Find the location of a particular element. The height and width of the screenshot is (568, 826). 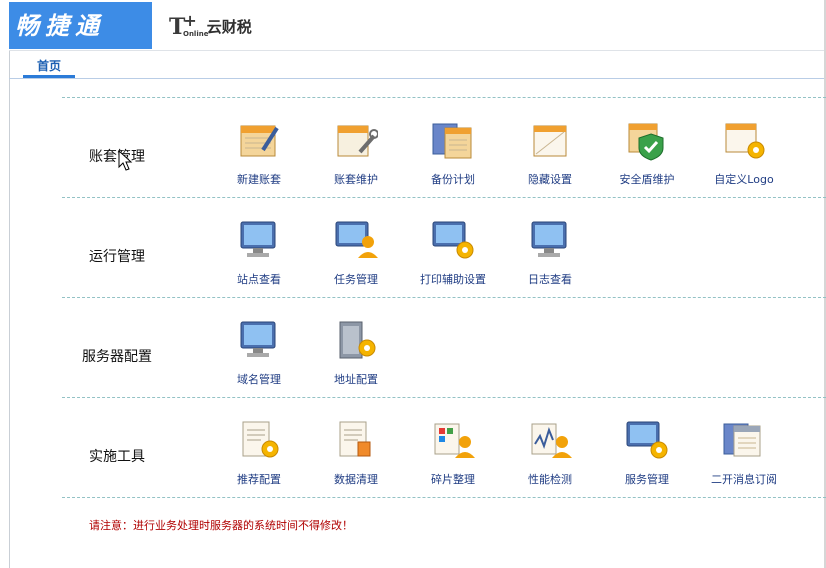

fragment-user-icon is located at coordinates (454, 440).